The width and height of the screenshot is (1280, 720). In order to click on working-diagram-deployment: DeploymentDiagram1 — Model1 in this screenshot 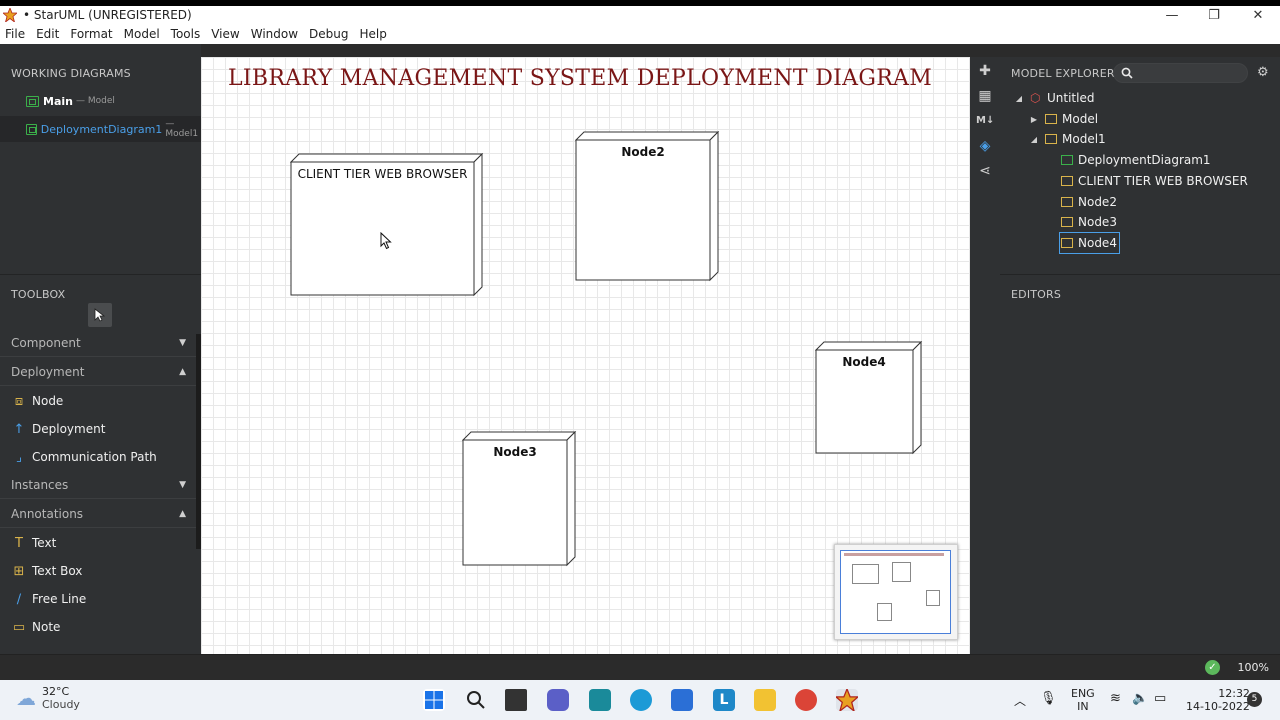, I will do `click(100, 129)`.